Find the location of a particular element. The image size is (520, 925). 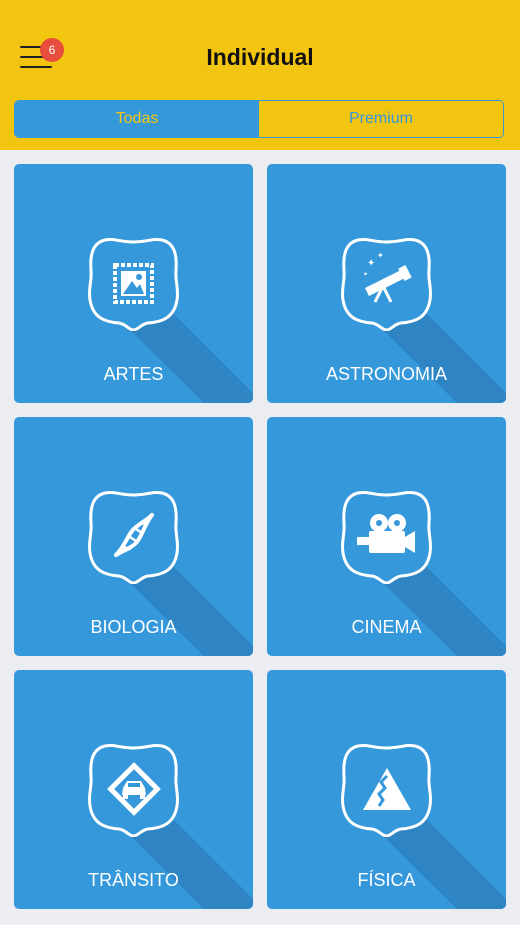

category-card-astronomia: ✦ ✦ ✦ ASTRONOMIA is located at coordinates (386, 283).